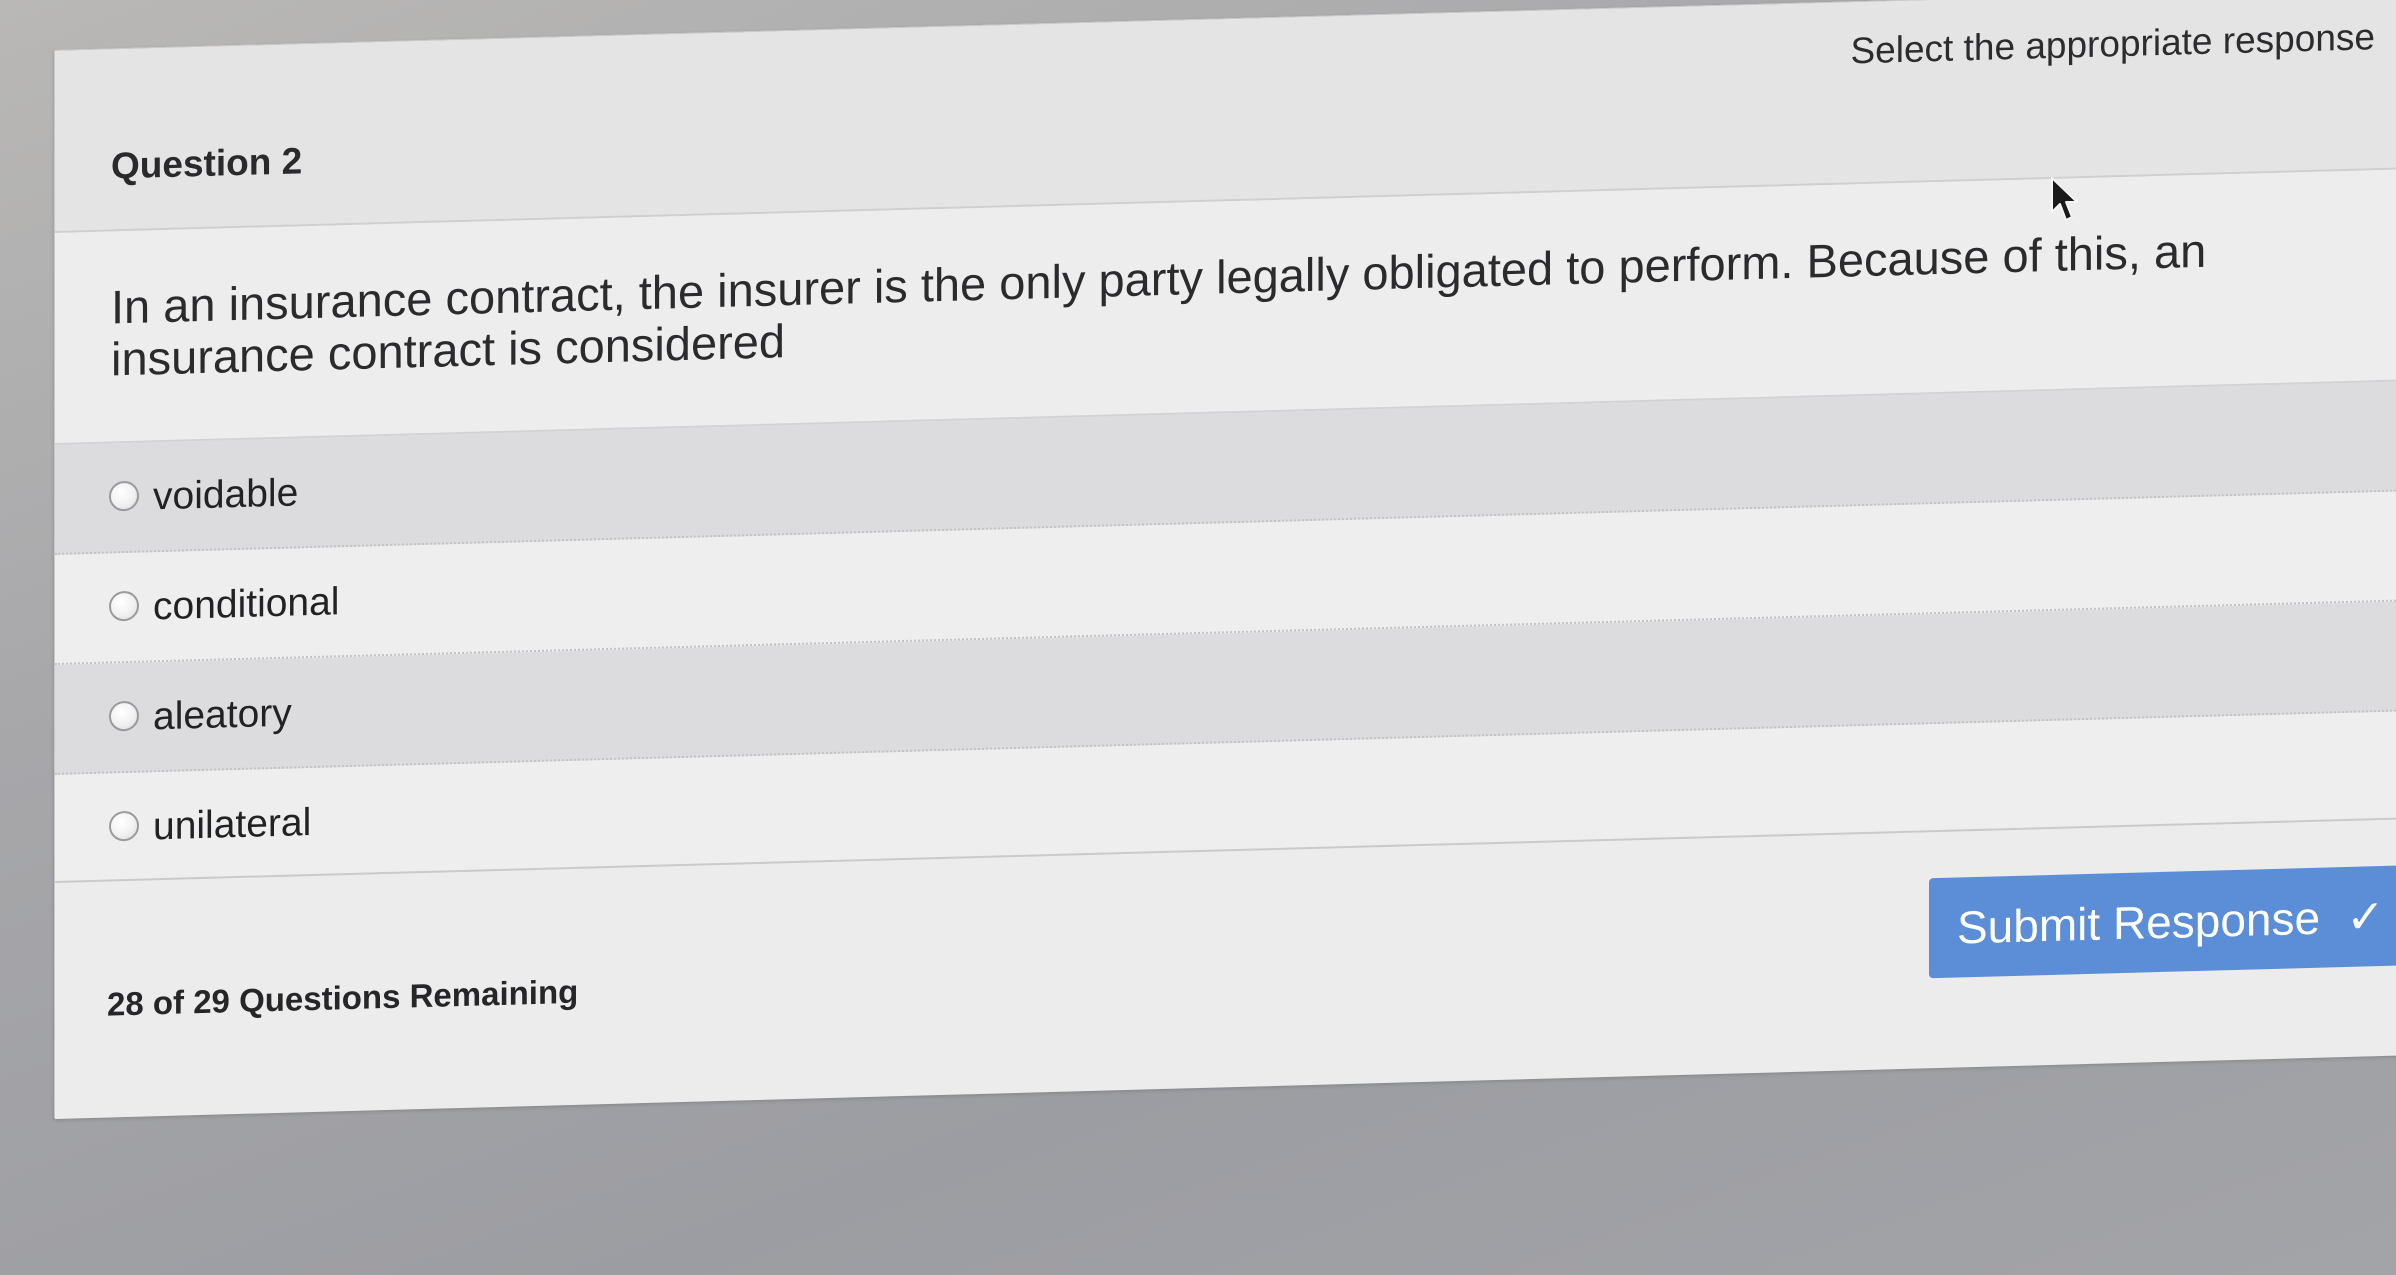 Image resolution: width=2396 pixels, height=1275 pixels. I want to click on answer-option-label: conditional, so click(246, 604).